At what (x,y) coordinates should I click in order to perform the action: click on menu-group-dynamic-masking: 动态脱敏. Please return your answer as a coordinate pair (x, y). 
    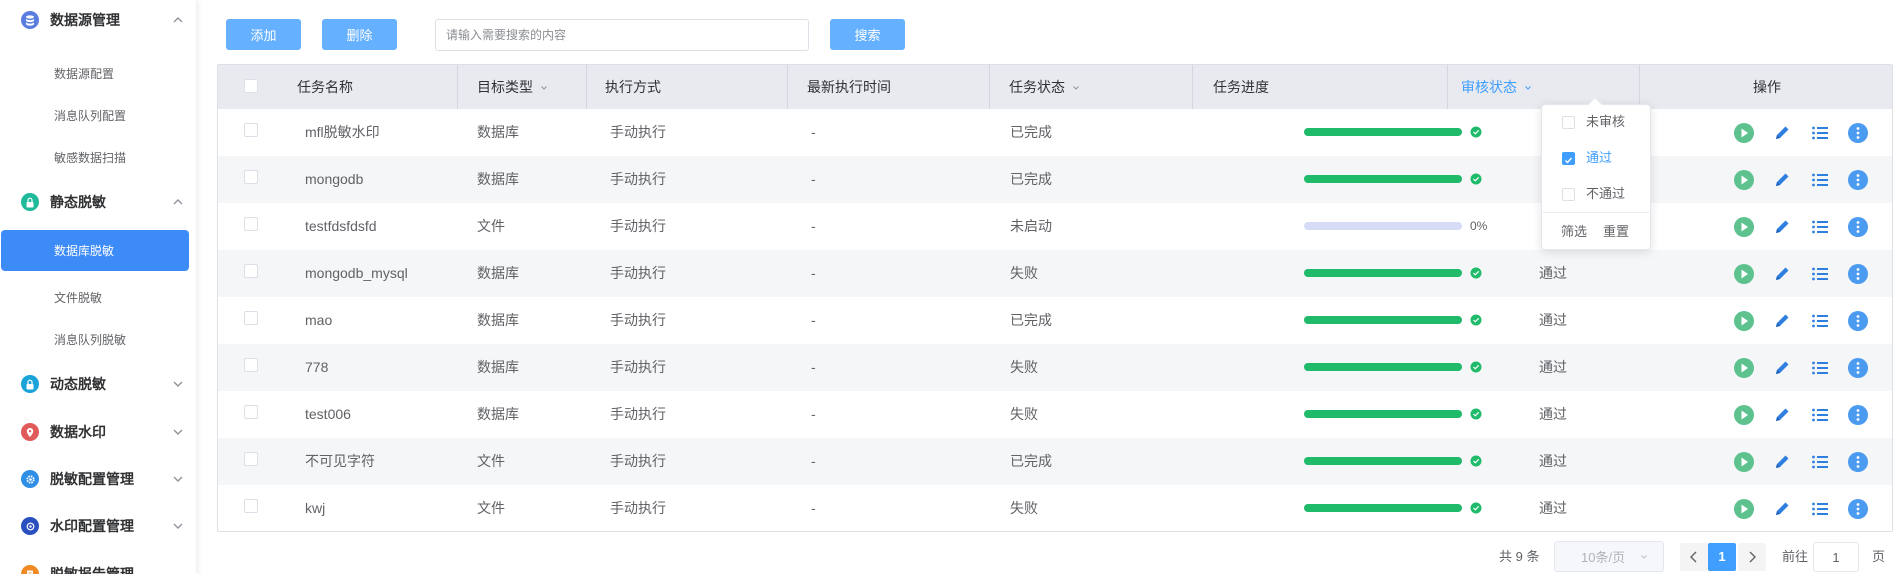
    Looking at the image, I should click on (98, 384).